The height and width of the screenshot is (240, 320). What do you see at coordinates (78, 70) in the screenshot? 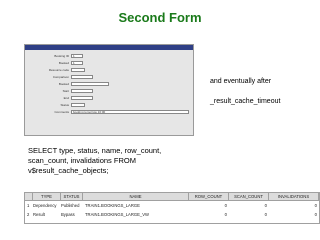
I see `resource-code-field` at bounding box center [78, 70].